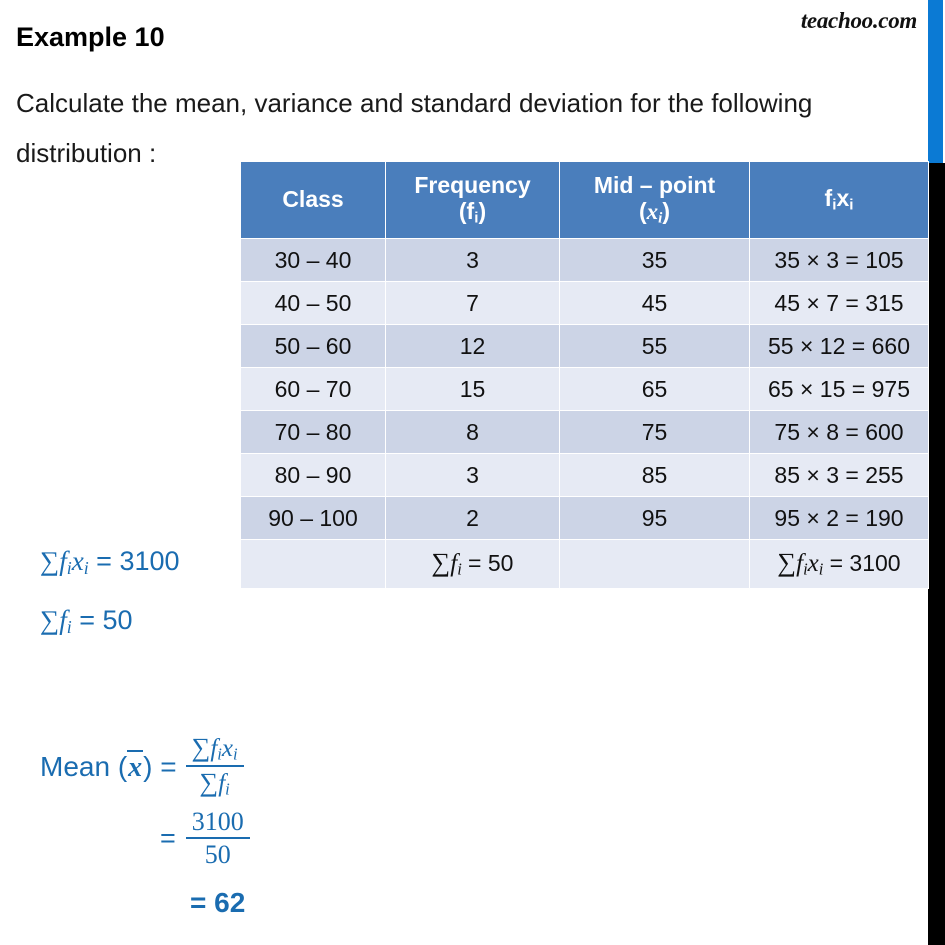 This screenshot has height=945, width=945. Describe the element at coordinates (217, 854) in the screenshot. I see `value-denominator: 50` at that location.